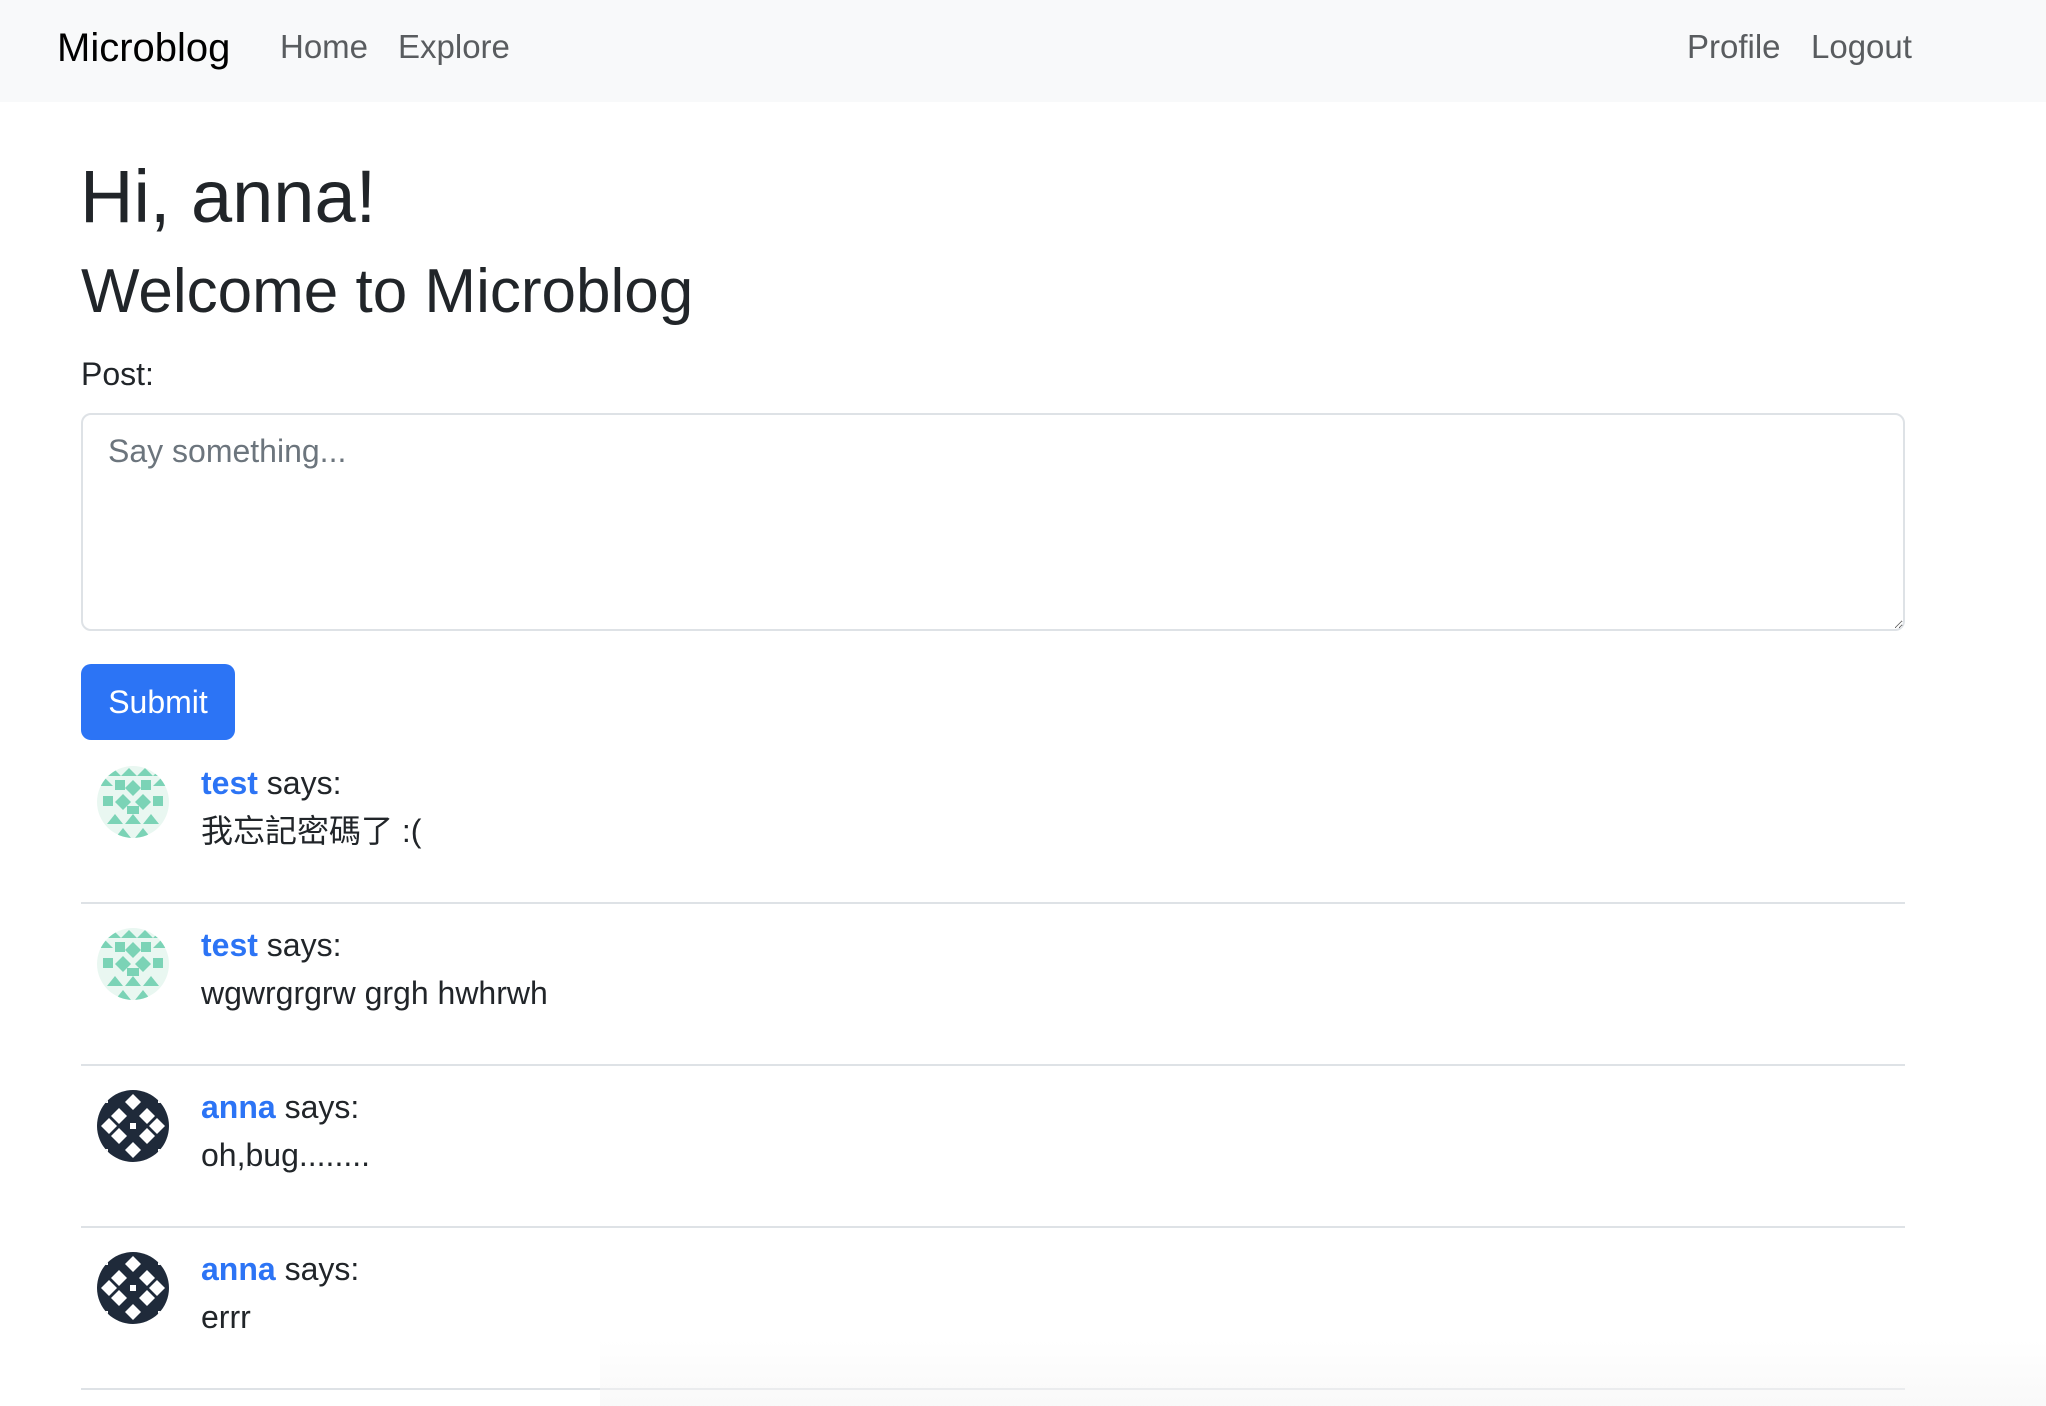 This screenshot has height=1406, width=2046. I want to click on nav-home-link: Home, so click(324, 47).